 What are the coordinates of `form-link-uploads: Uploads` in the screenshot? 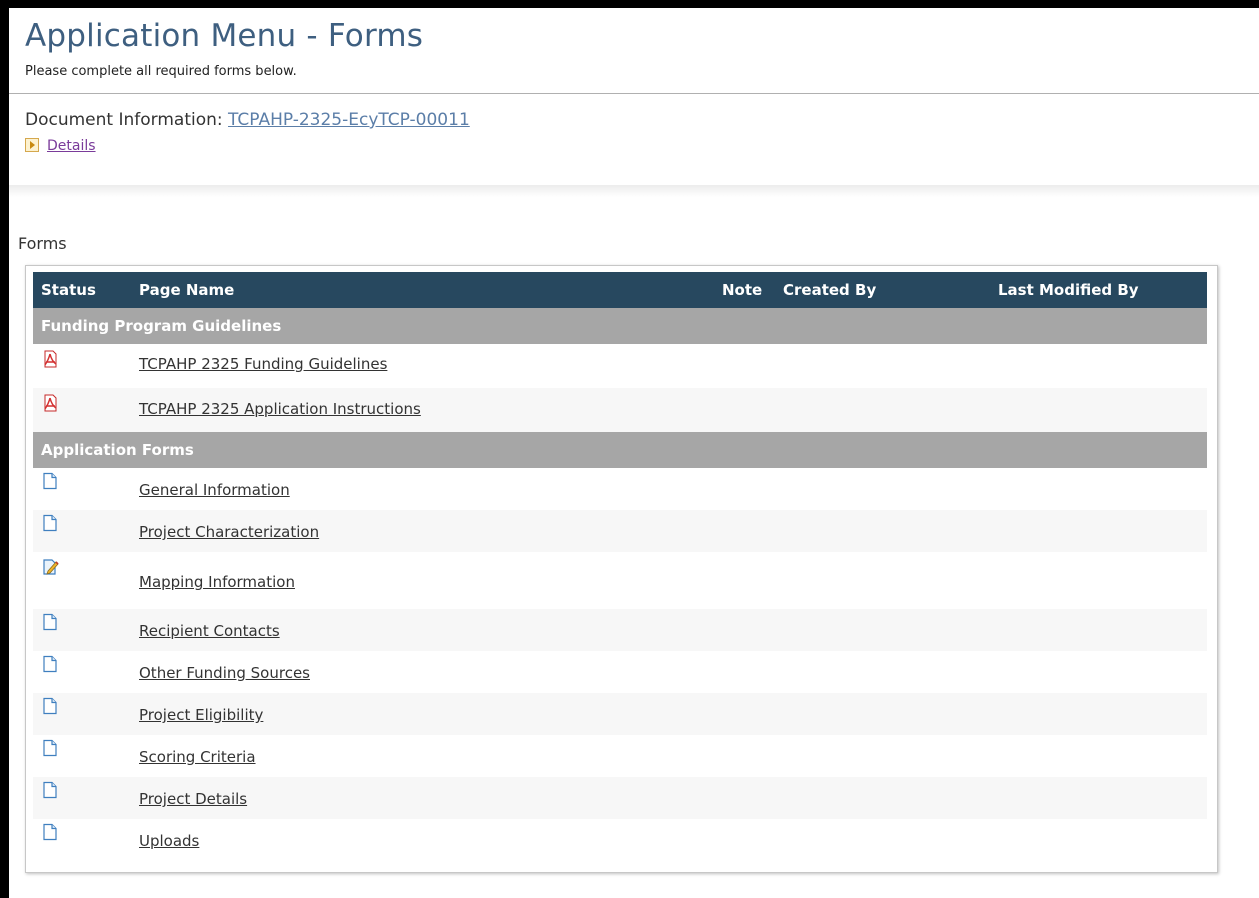 It's located at (169, 841).